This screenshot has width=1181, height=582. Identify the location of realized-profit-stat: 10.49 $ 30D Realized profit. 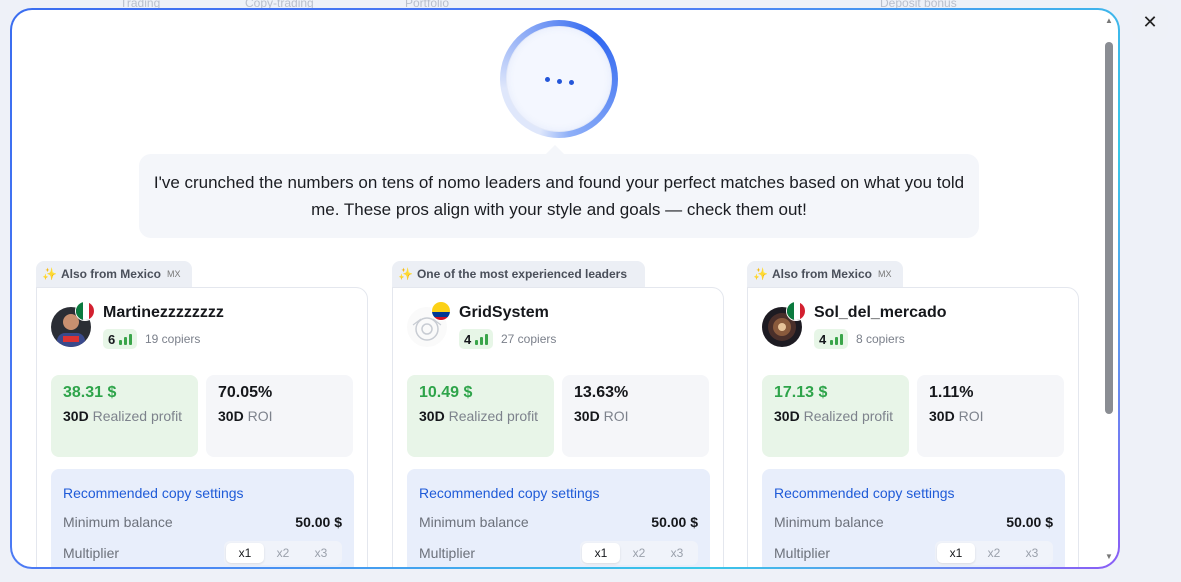
(480, 416).